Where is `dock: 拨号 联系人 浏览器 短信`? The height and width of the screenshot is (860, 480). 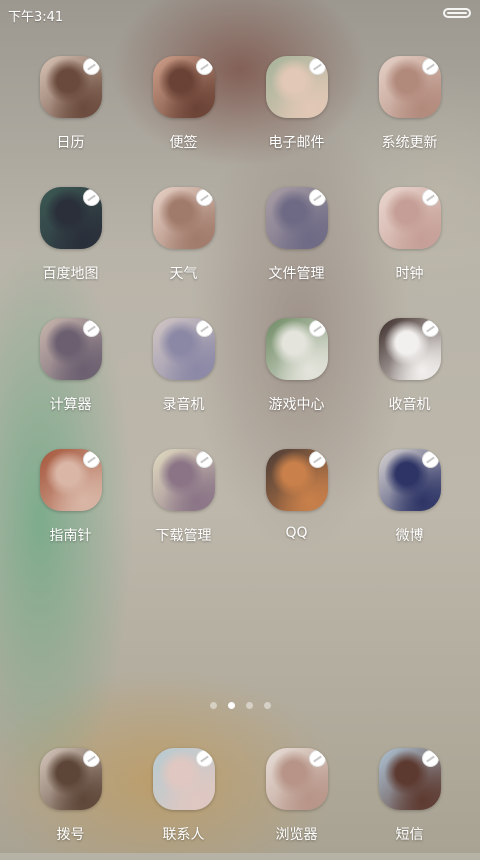 dock: 拨号 联系人 浏览器 短信 is located at coordinates (240, 802).